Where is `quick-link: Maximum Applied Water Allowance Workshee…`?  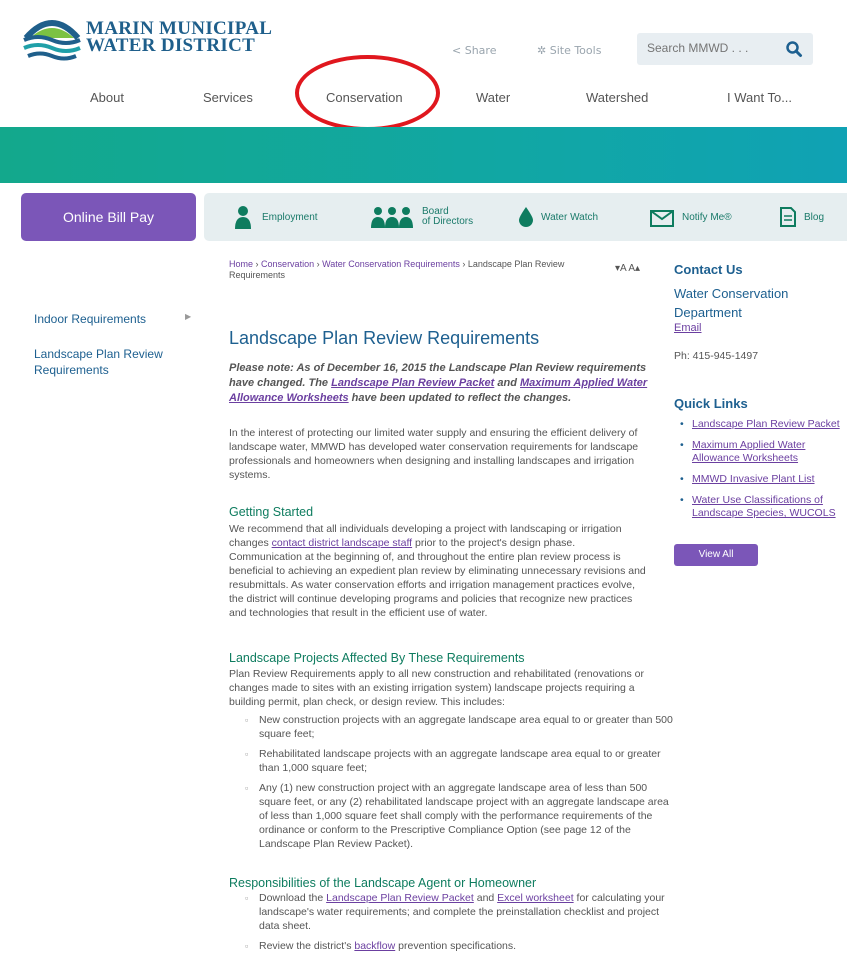 quick-link: Maximum Applied Water Allowance Workshee… is located at coordinates (748, 451).